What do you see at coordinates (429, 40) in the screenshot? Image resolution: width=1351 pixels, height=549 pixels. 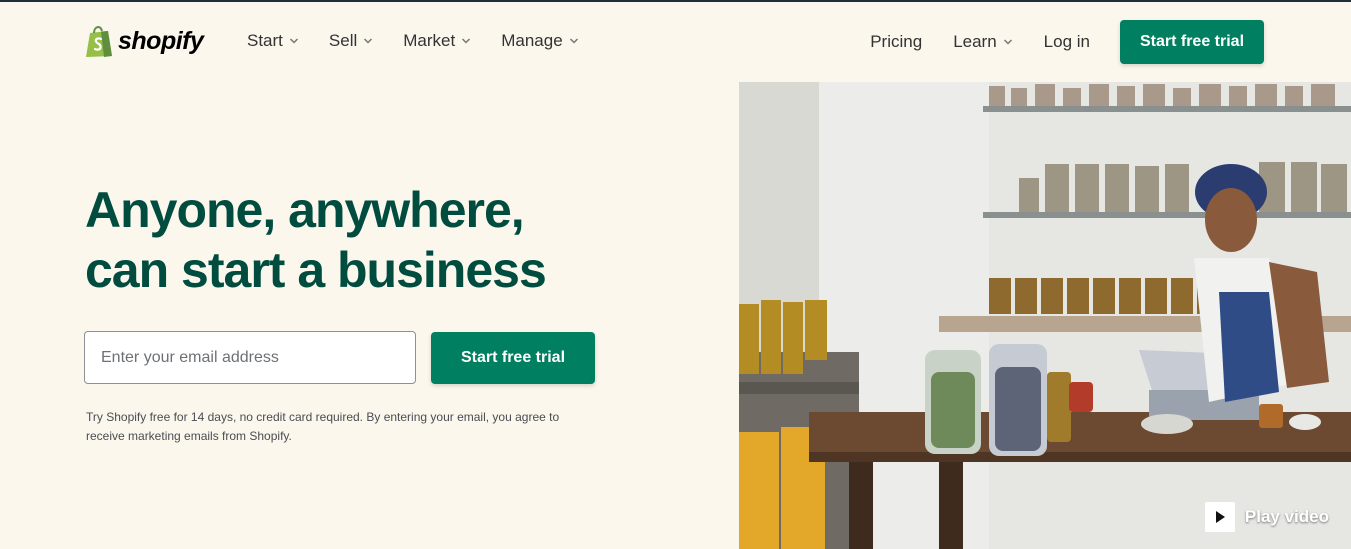 I see `nav-market-label: Market` at bounding box center [429, 40].